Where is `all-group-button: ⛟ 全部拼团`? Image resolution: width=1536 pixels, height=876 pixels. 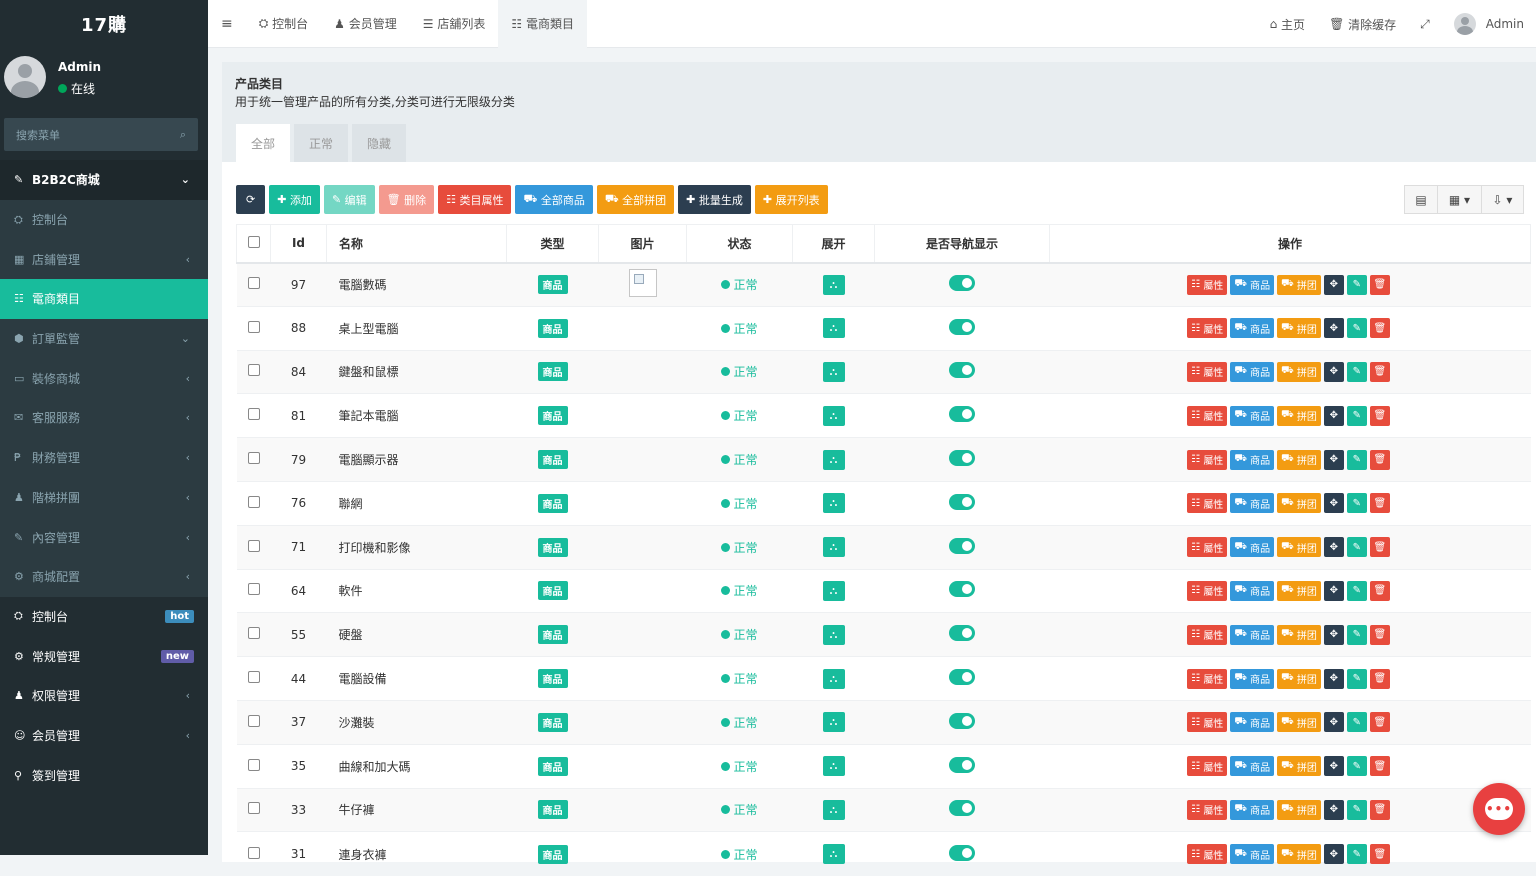 all-group-button: ⛟ 全部拼团 is located at coordinates (635, 199).